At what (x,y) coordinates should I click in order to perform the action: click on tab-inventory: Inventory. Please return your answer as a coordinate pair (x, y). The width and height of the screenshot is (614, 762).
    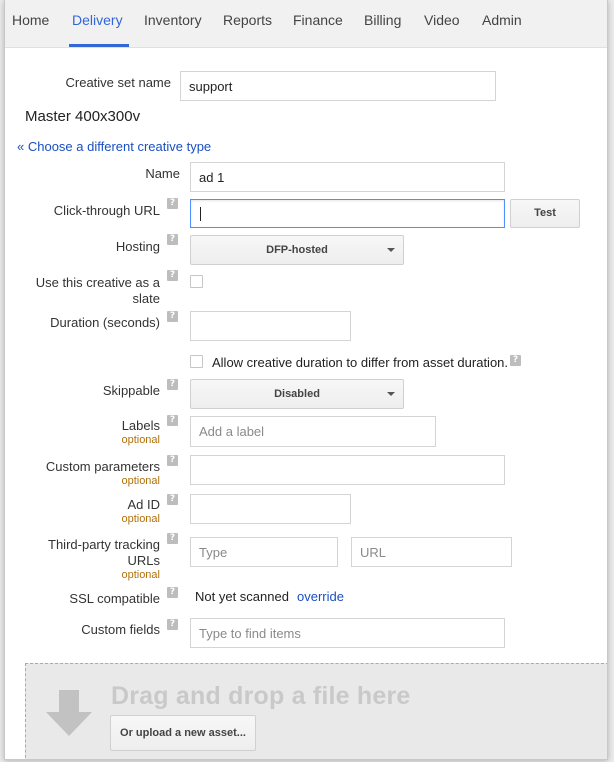
    Looking at the image, I should click on (173, 20).